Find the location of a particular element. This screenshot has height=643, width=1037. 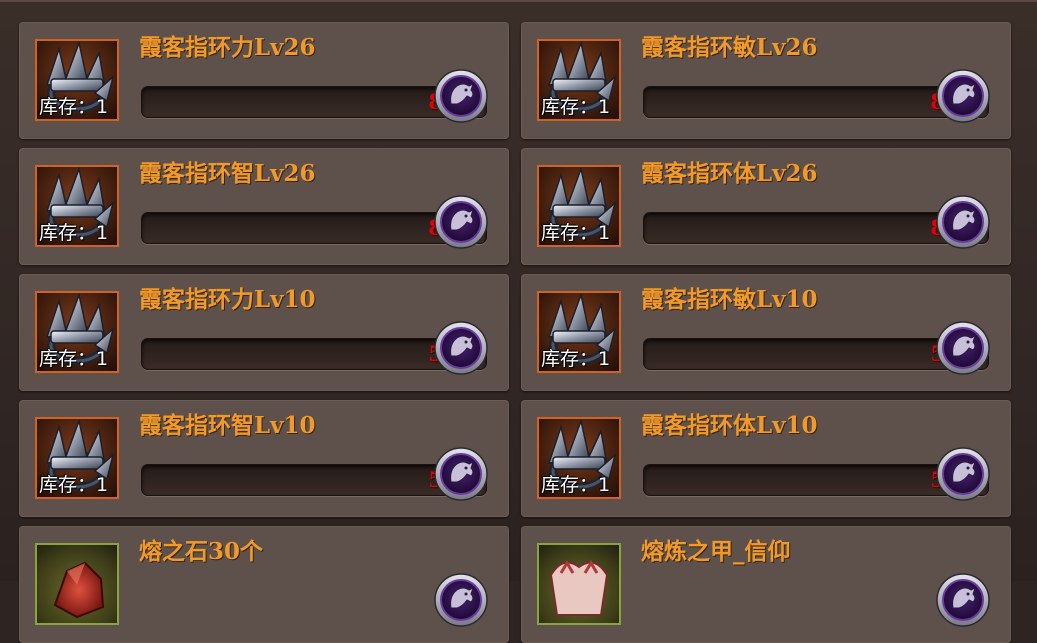

item-name: 霞客指环智Lv26 is located at coordinates (227, 173).